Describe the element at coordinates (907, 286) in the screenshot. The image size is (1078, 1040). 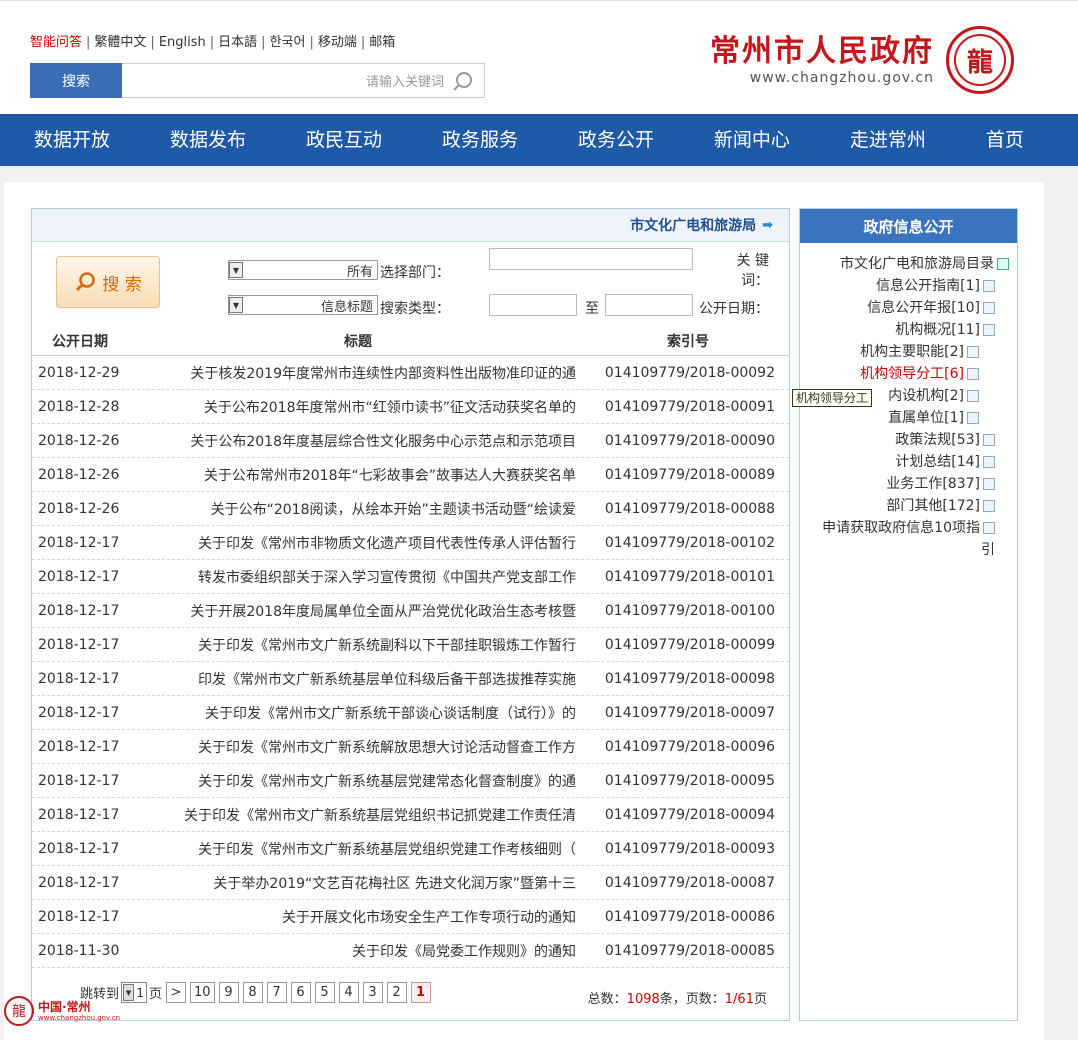
I see `sidebar-item: 信息公开指南[1]` at that location.